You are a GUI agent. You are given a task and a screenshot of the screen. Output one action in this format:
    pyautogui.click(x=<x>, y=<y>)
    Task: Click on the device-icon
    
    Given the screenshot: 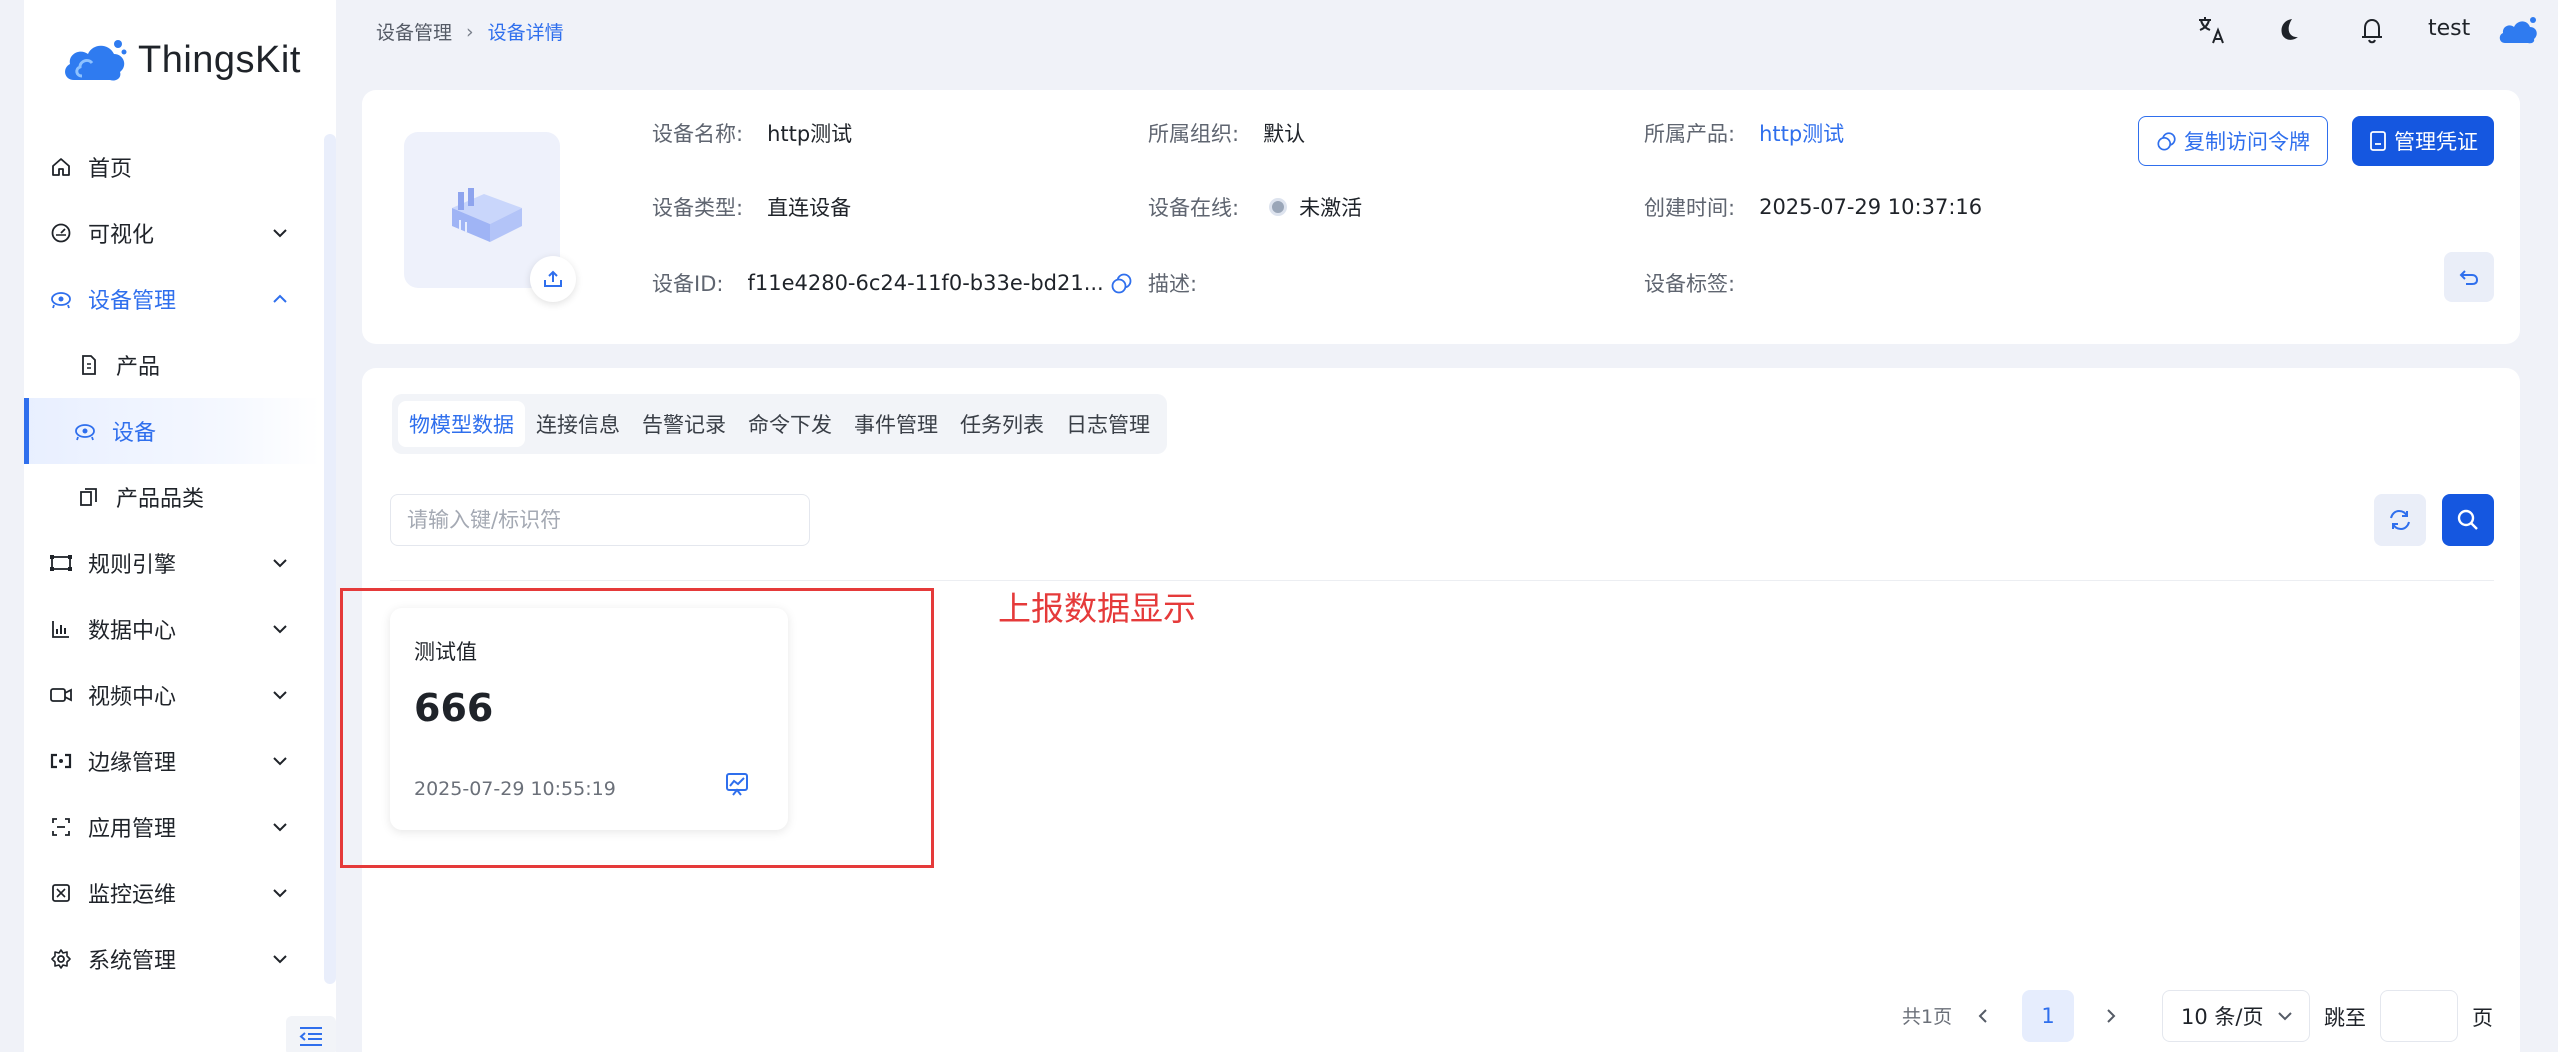 What is the action you would take?
    pyautogui.click(x=85, y=431)
    